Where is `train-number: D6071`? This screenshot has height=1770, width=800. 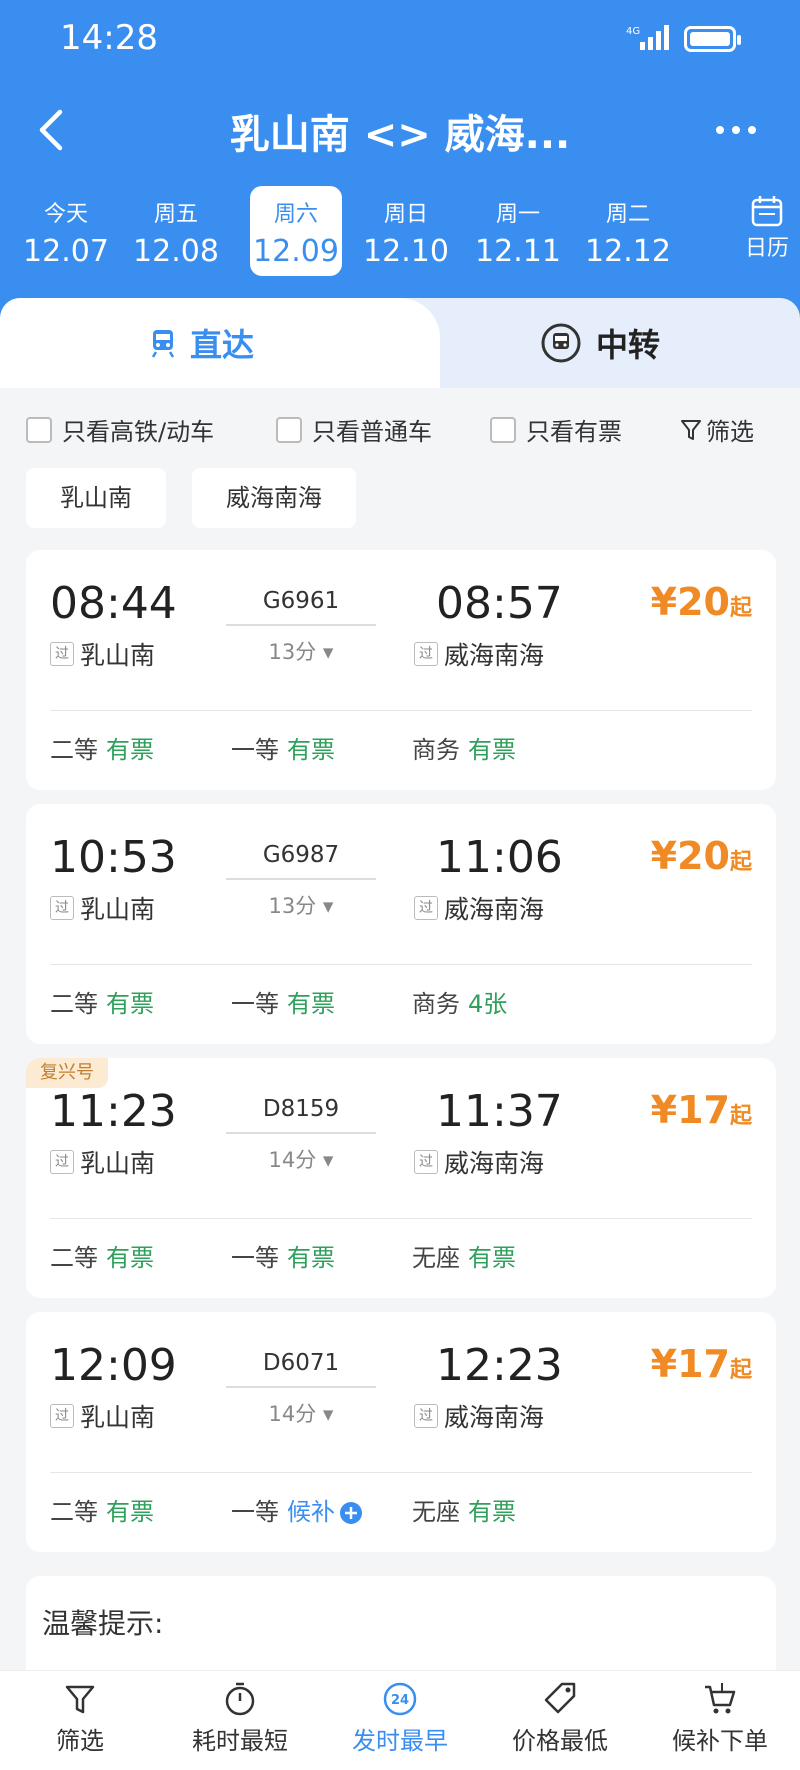
train-number: D6071 is located at coordinates (301, 1363).